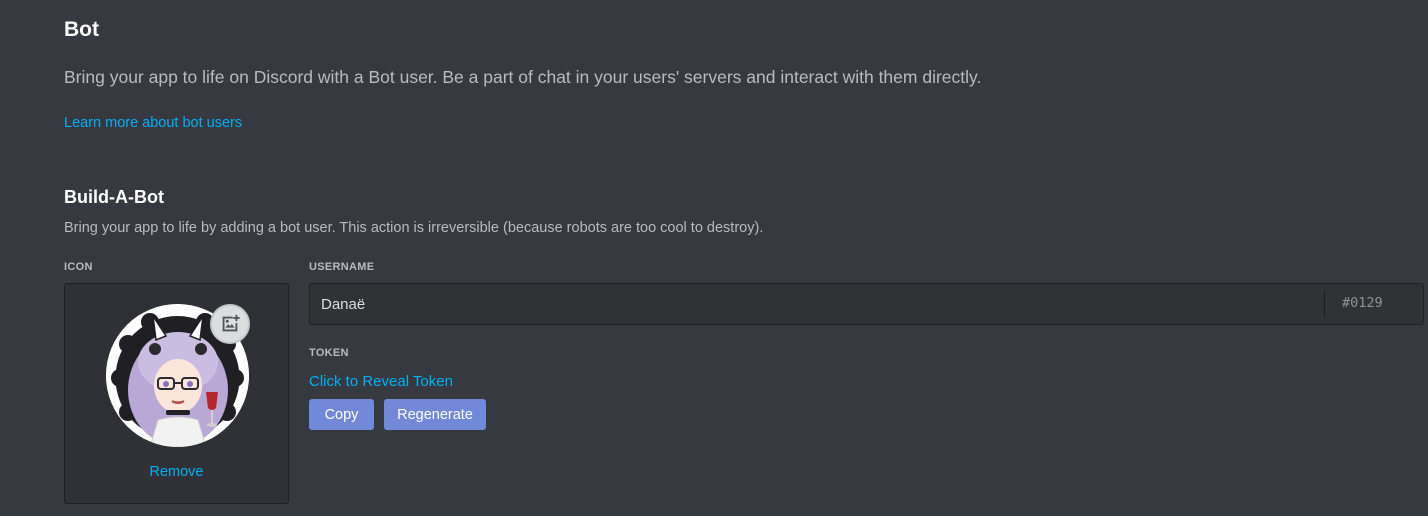 The image size is (1428, 516). I want to click on upload-image-button, so click(230, 324).